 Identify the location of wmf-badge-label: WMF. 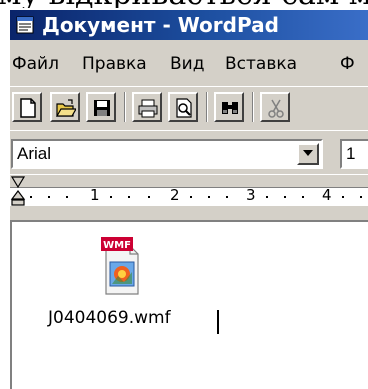
(117, 245).